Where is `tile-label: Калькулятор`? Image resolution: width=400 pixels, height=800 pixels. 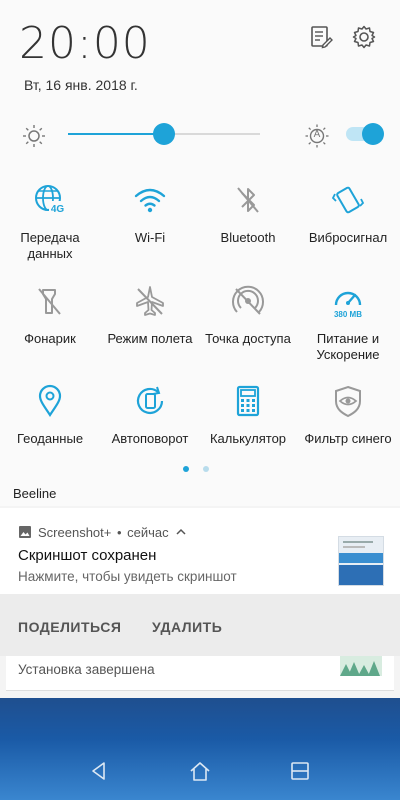
tile-label: Калькулятор is located at coordinates (248, 438).